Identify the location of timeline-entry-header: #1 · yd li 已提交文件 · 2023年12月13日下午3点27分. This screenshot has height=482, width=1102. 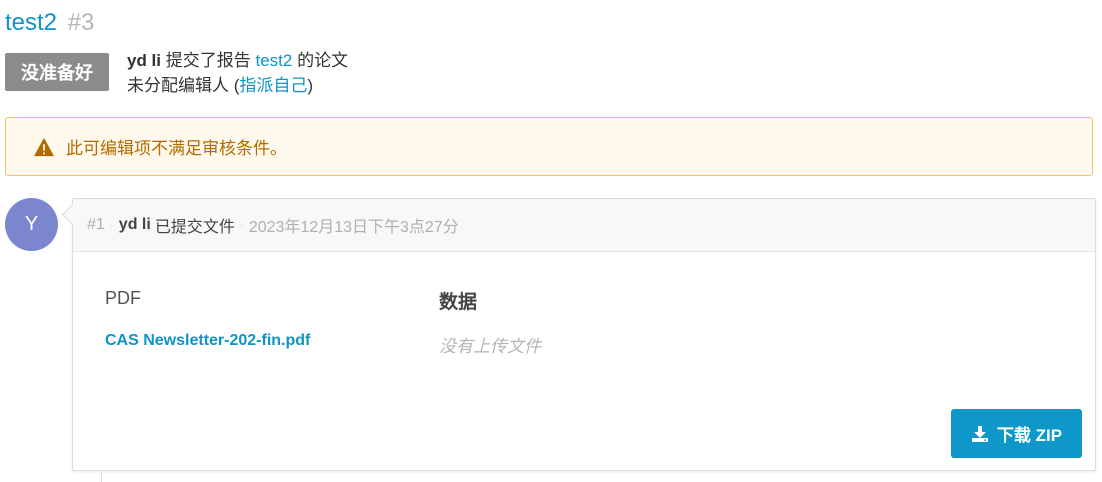
(584, 225).